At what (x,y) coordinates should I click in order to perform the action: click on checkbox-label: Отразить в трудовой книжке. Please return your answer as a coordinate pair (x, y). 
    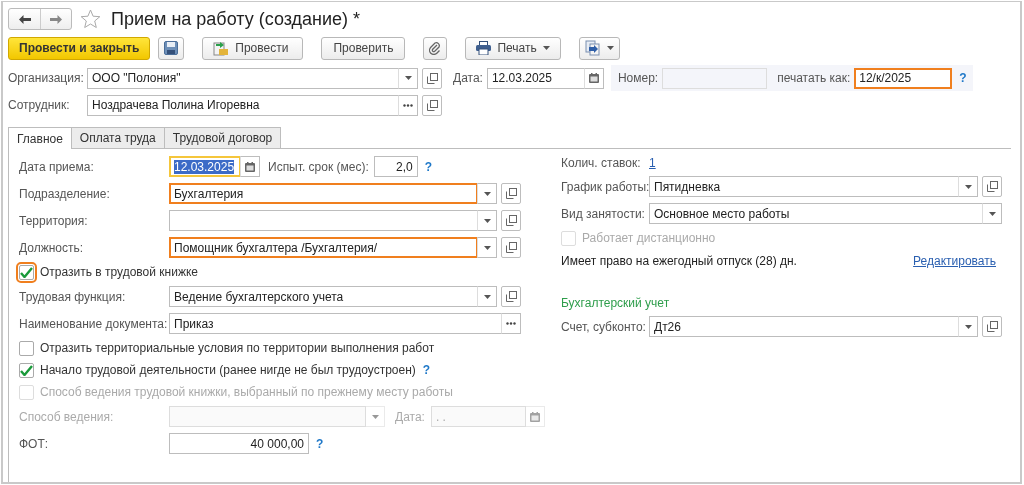
    Looking at the image, I should click on (119, 272).